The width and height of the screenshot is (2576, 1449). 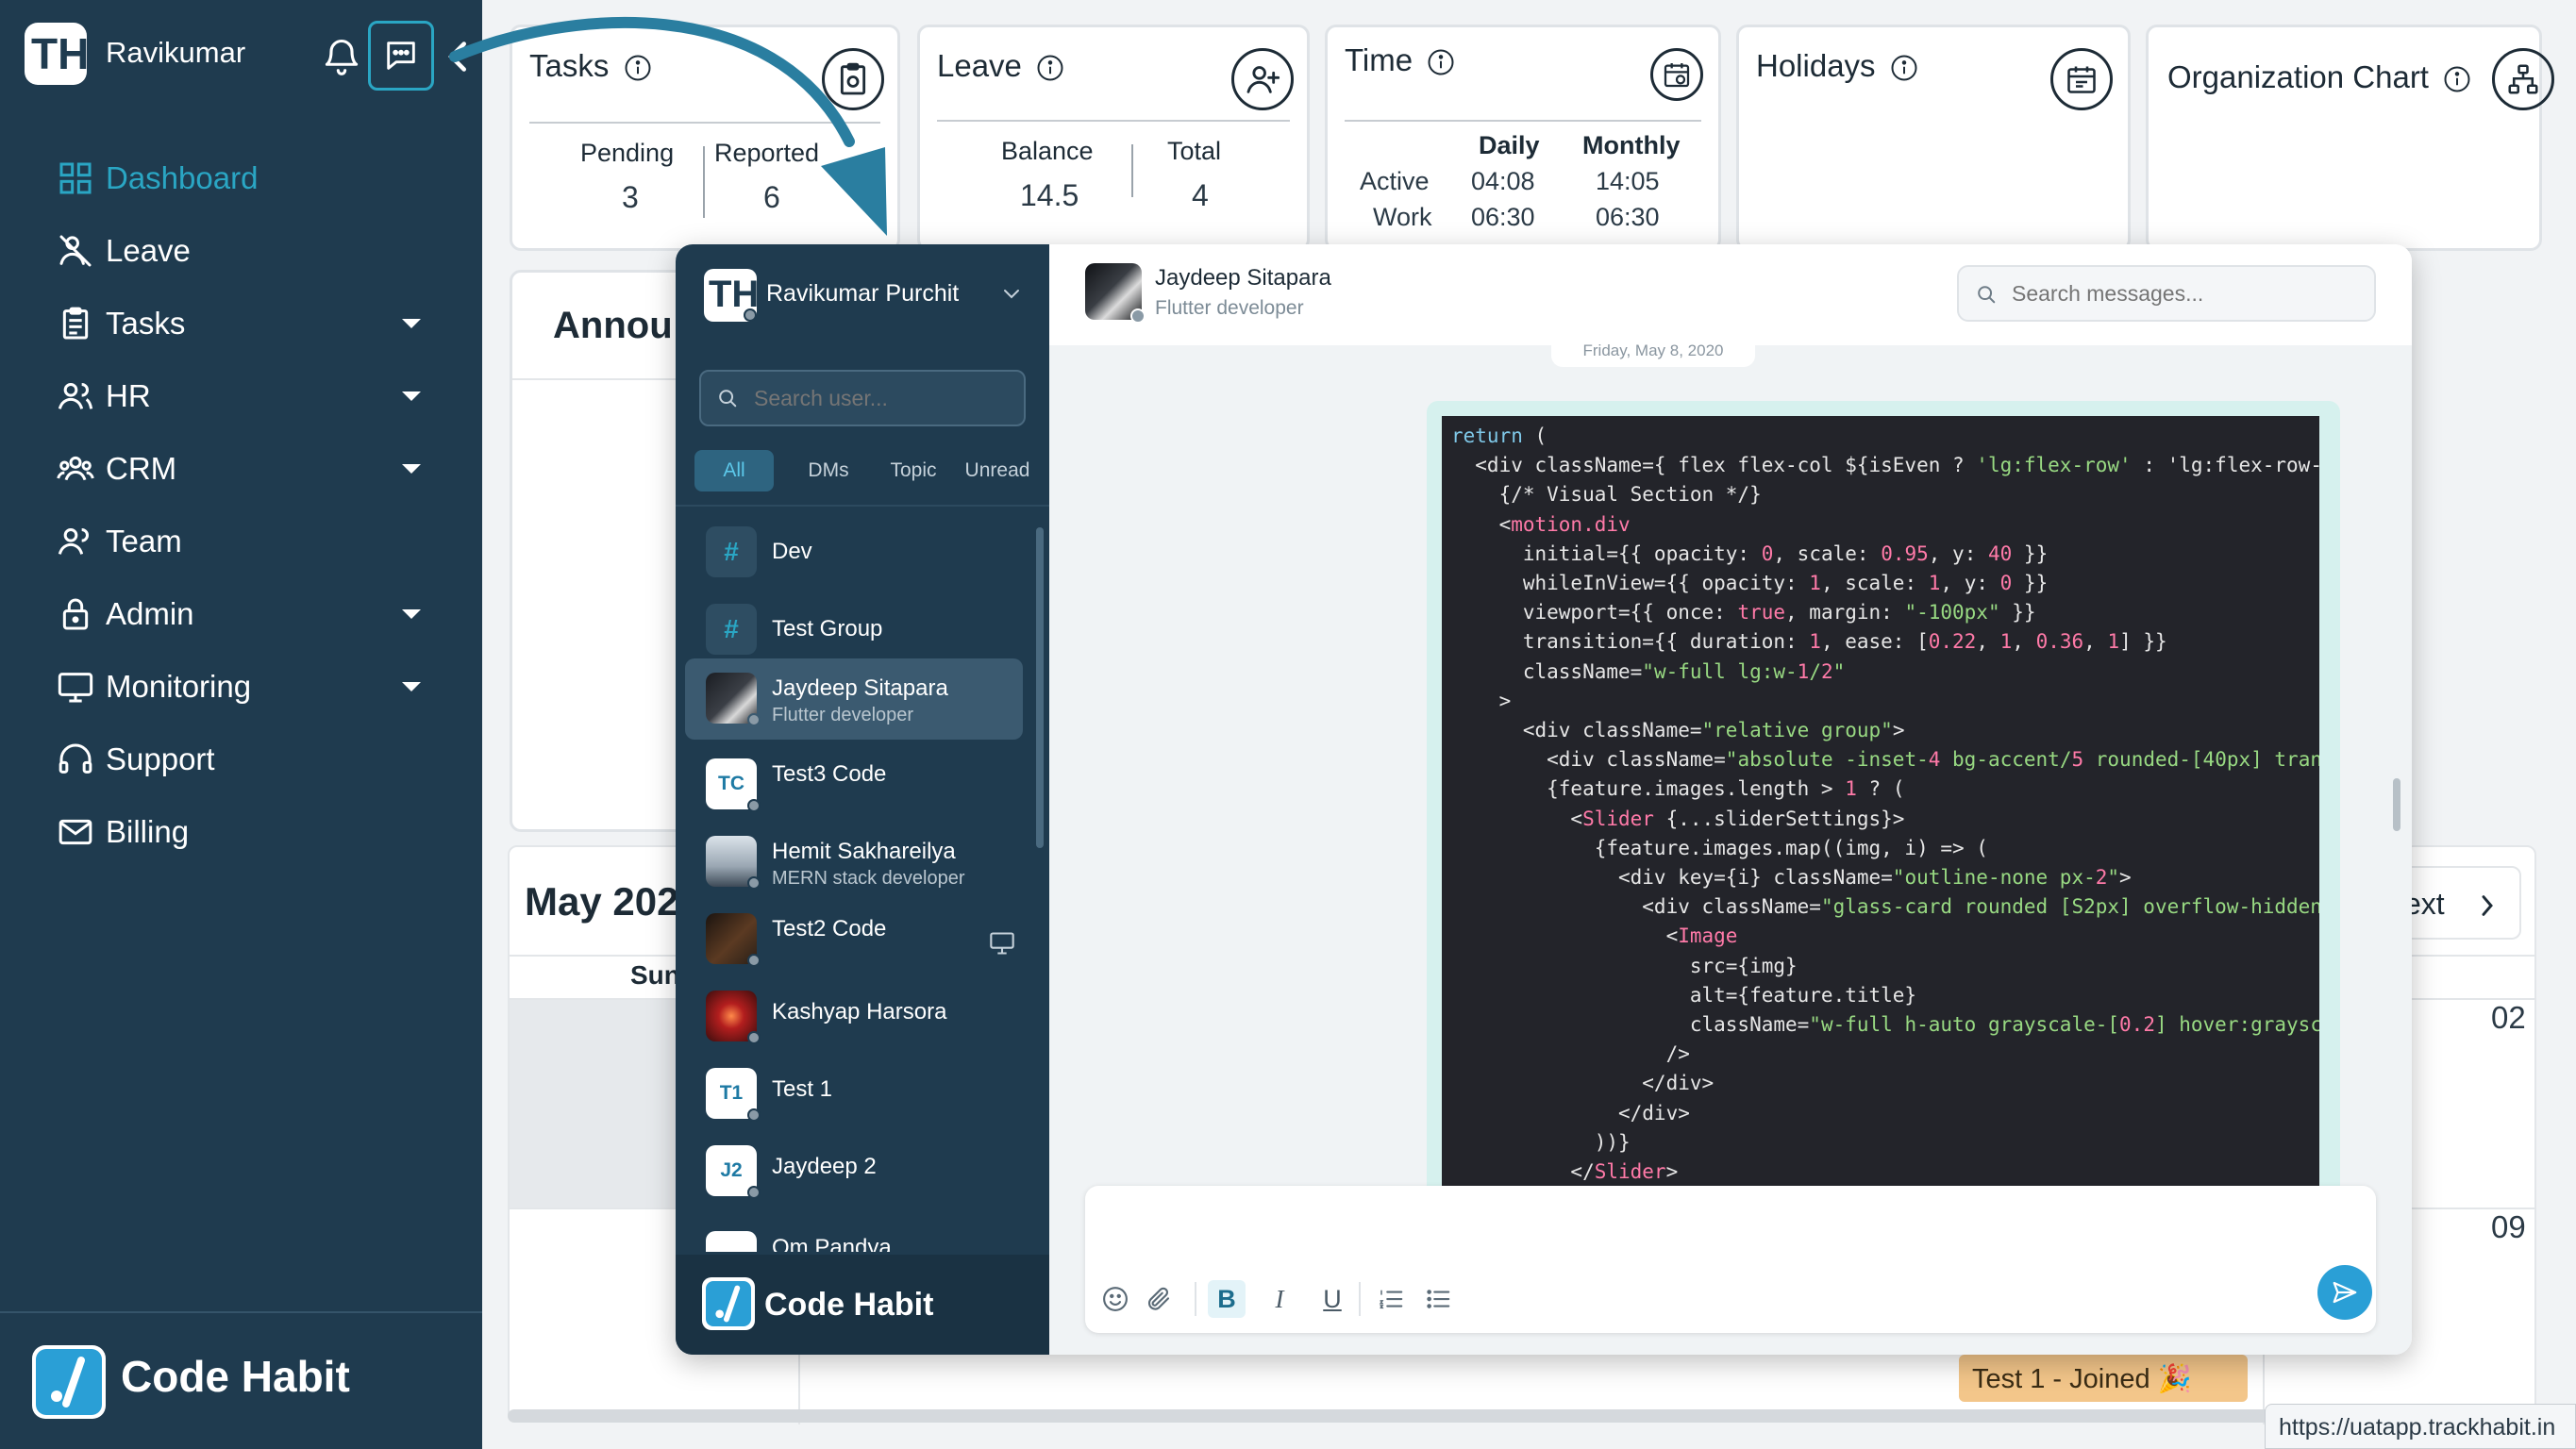 What do you see at coordinates (731, 629) in the screenshot?
I see `hashtag-icon: #` at bounding box center [731, 629].